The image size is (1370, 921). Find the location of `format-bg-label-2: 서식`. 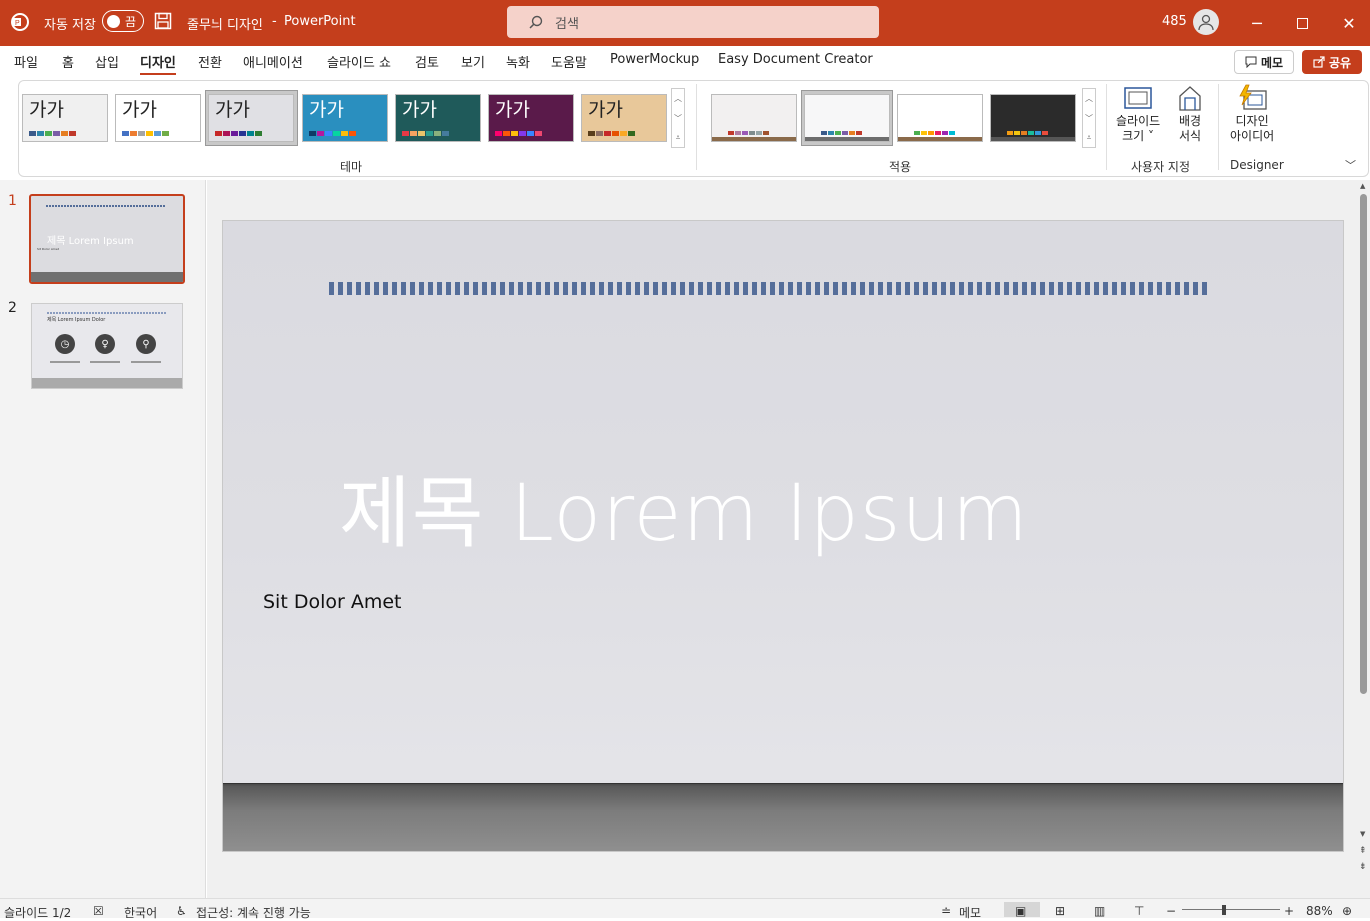

format-bg-label-2: 서식 is located at coordinates (1190, 136).